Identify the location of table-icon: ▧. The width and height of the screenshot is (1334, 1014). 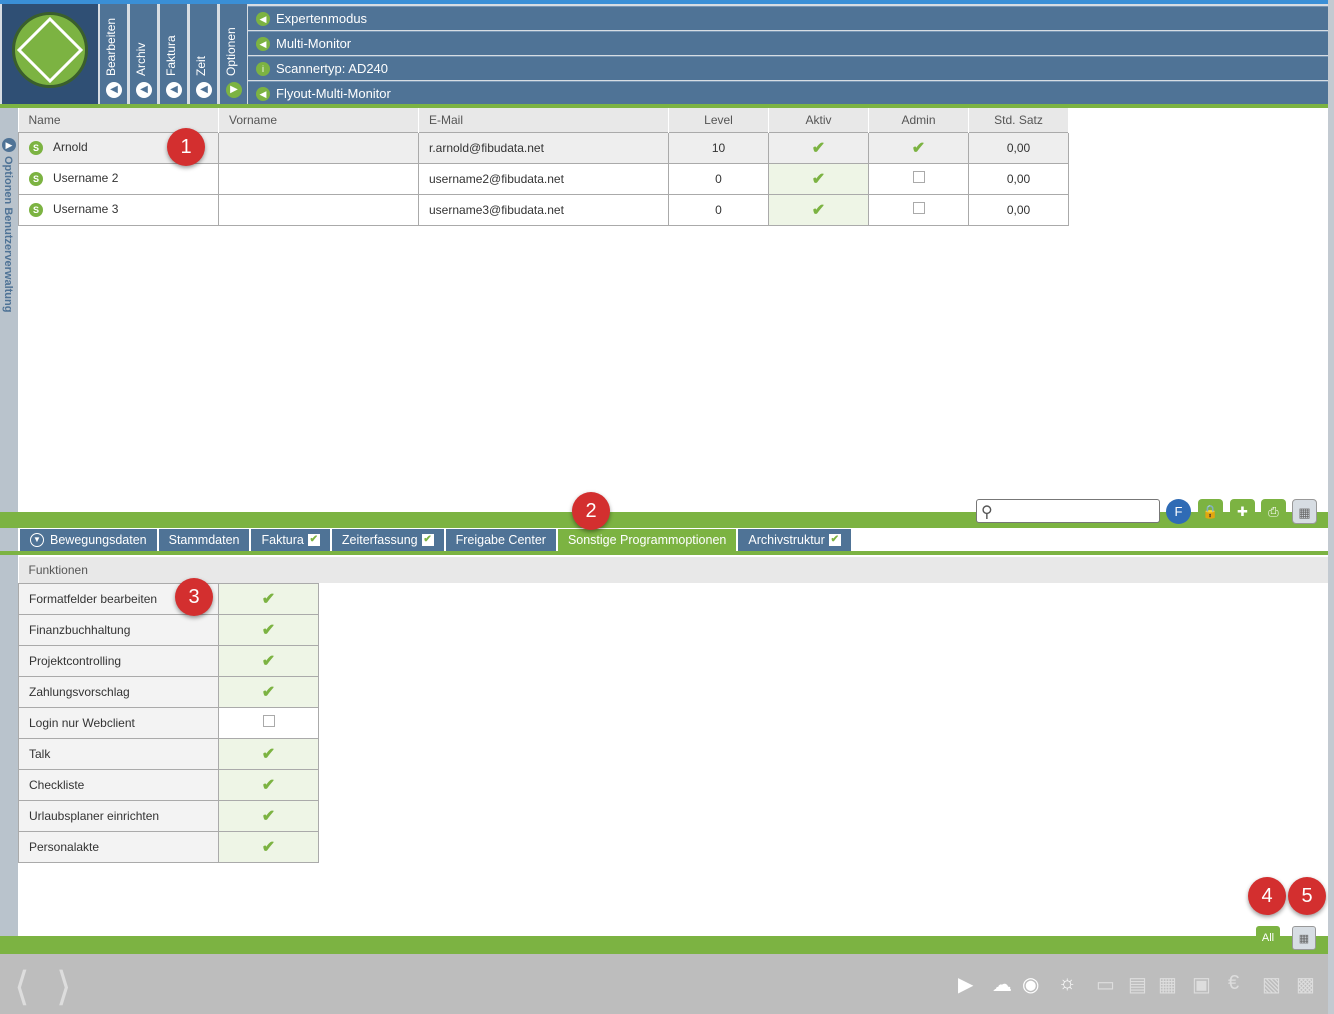
(1271, 984).